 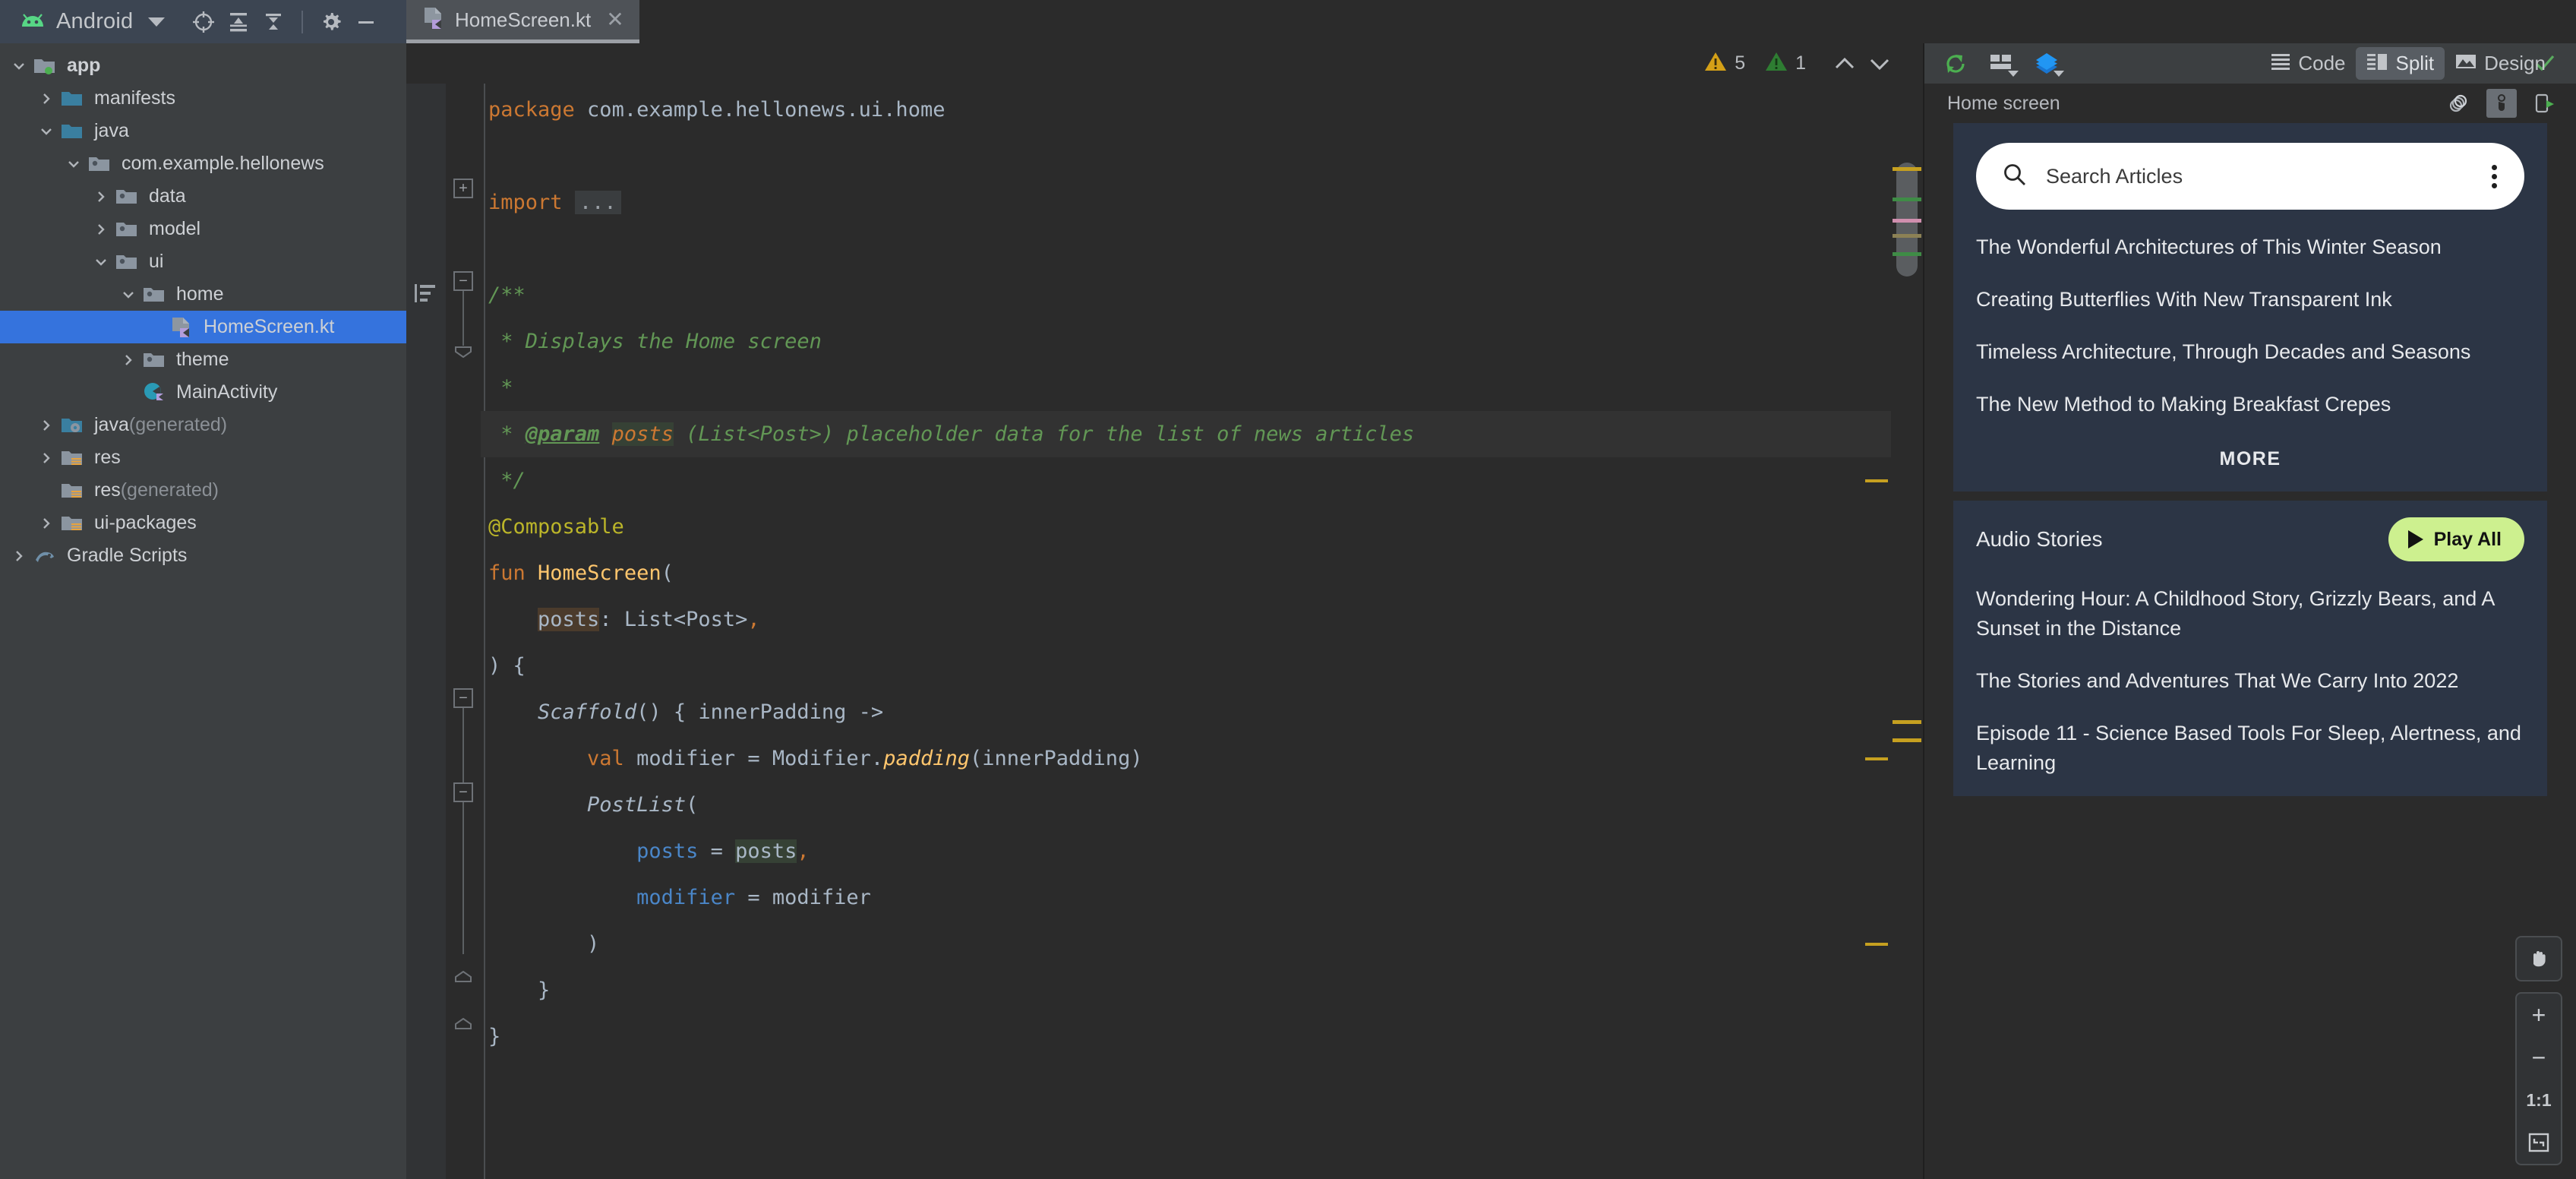 I want to click on tree-item-label: java, so click(x=111, y=130).